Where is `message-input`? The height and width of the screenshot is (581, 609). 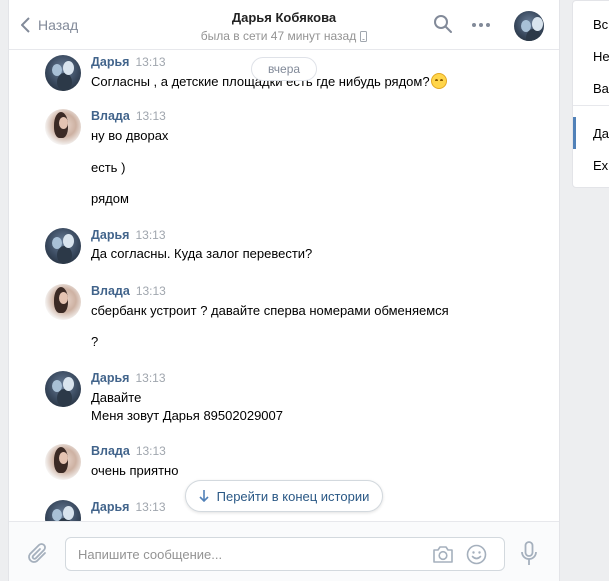 message-input is located at coordinates (248, 554).